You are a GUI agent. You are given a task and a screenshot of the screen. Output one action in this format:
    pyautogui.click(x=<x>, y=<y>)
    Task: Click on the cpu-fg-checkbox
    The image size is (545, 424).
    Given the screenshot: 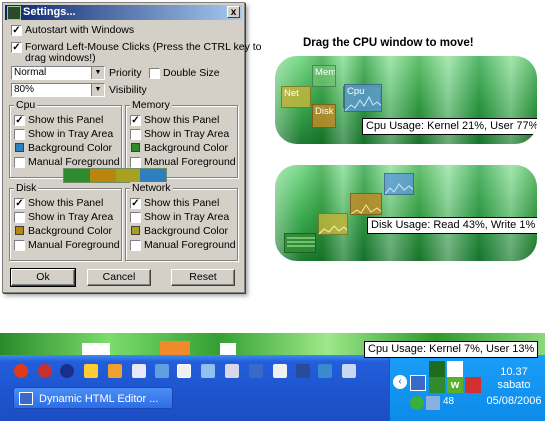 What is the action you would take?
    pyautogui.click(x=19, y=162)
    